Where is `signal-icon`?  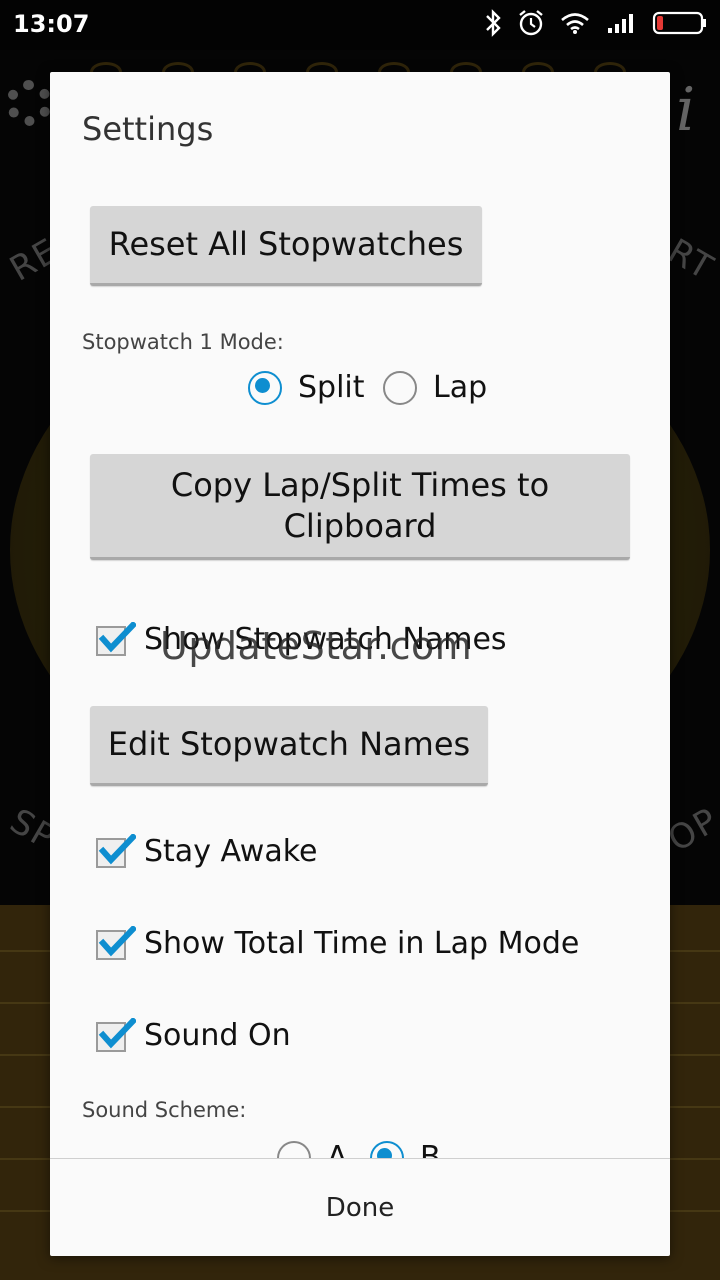 signal-icon is located at coordinates (620, 23).